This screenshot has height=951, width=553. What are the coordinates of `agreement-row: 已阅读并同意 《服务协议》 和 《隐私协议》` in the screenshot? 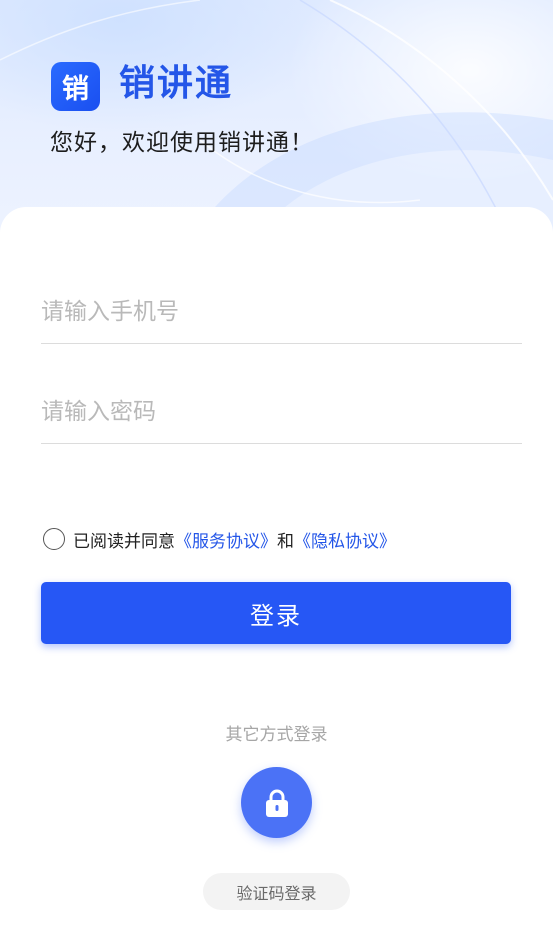 It's located at (219, 539).